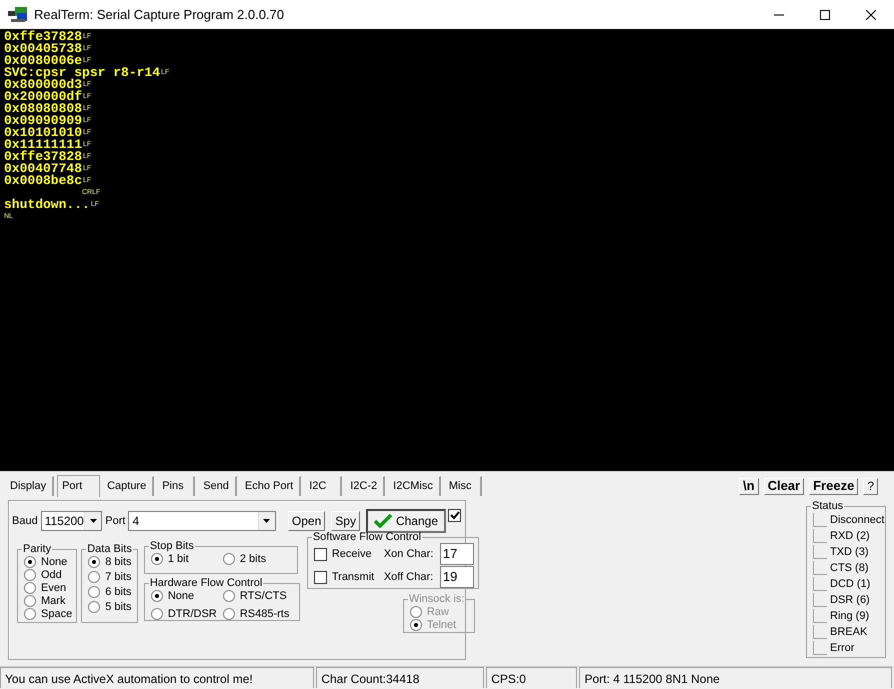  Describe the element at coordinates (53, 600) in the screenshot. I see `radio-label: Mark` at that location.